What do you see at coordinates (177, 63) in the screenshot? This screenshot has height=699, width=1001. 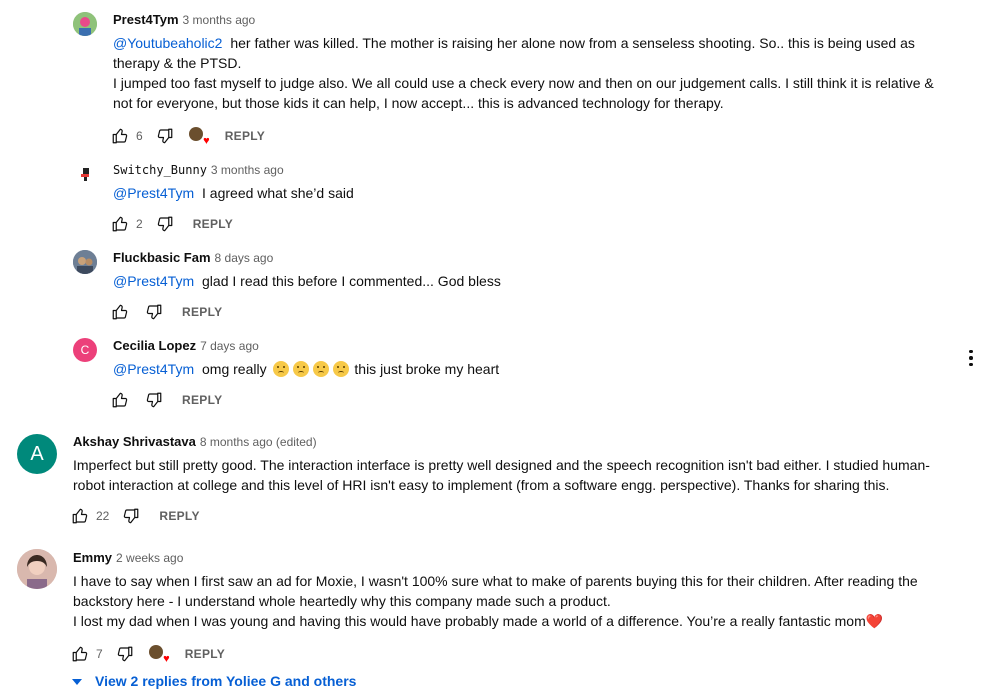 I see `comment-text-line: therapy & the PTSD.` at bounding box center [177, 63].